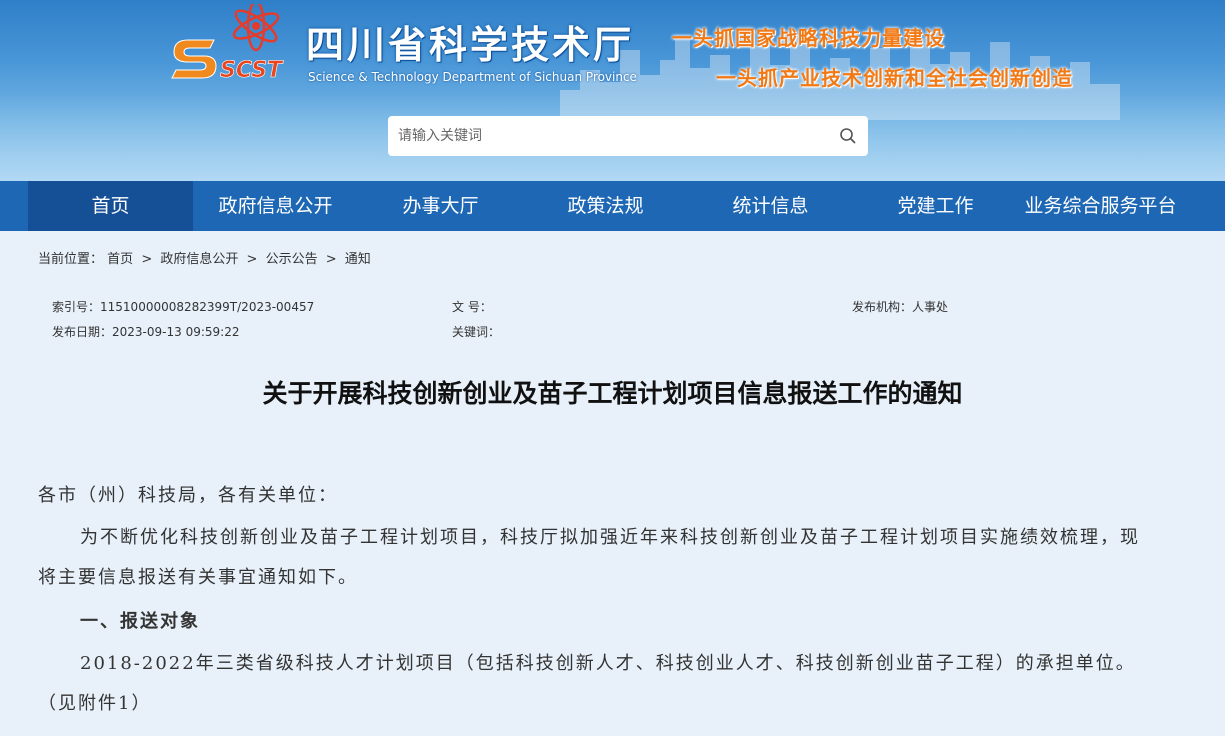 This screenshot has width=1225, height=736. I want to click on meta-publisher-label: 发布机构：, so click(882, 307).